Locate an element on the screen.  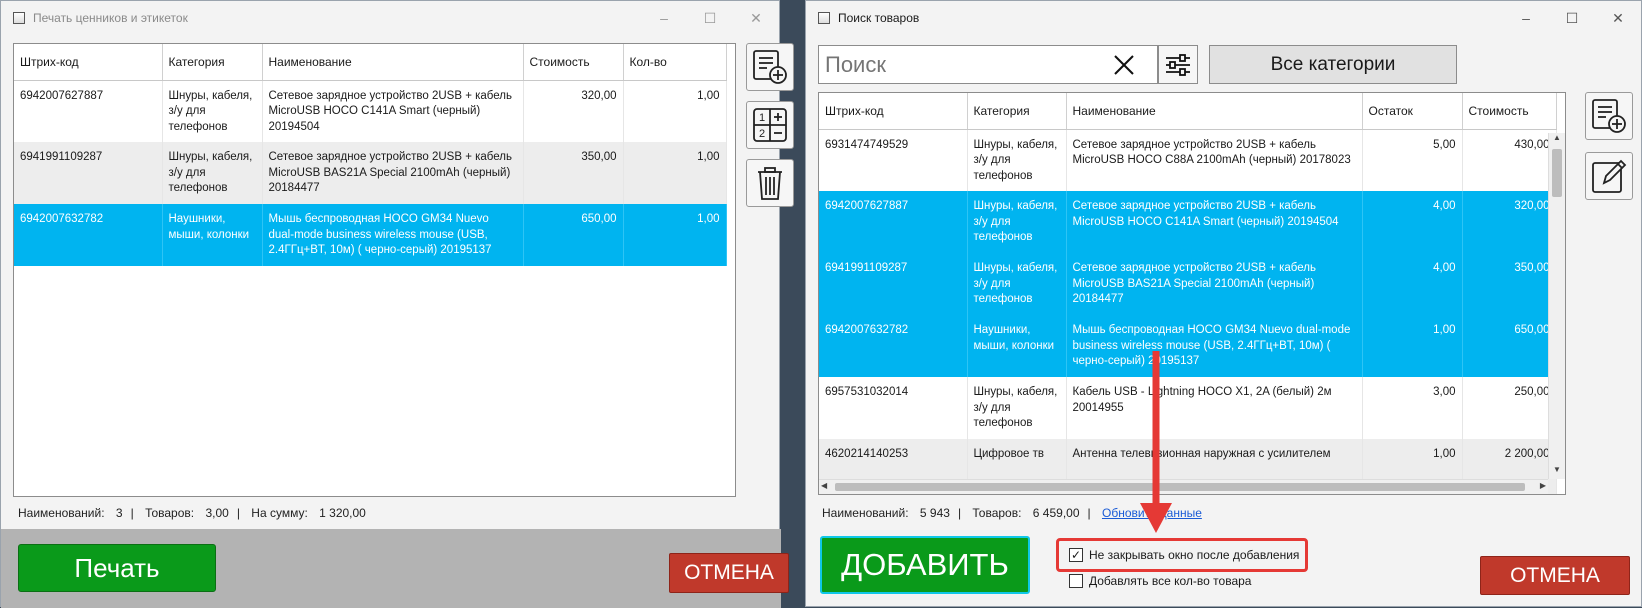
quantity-button: 1 2 is located at coordinates (770, 125).